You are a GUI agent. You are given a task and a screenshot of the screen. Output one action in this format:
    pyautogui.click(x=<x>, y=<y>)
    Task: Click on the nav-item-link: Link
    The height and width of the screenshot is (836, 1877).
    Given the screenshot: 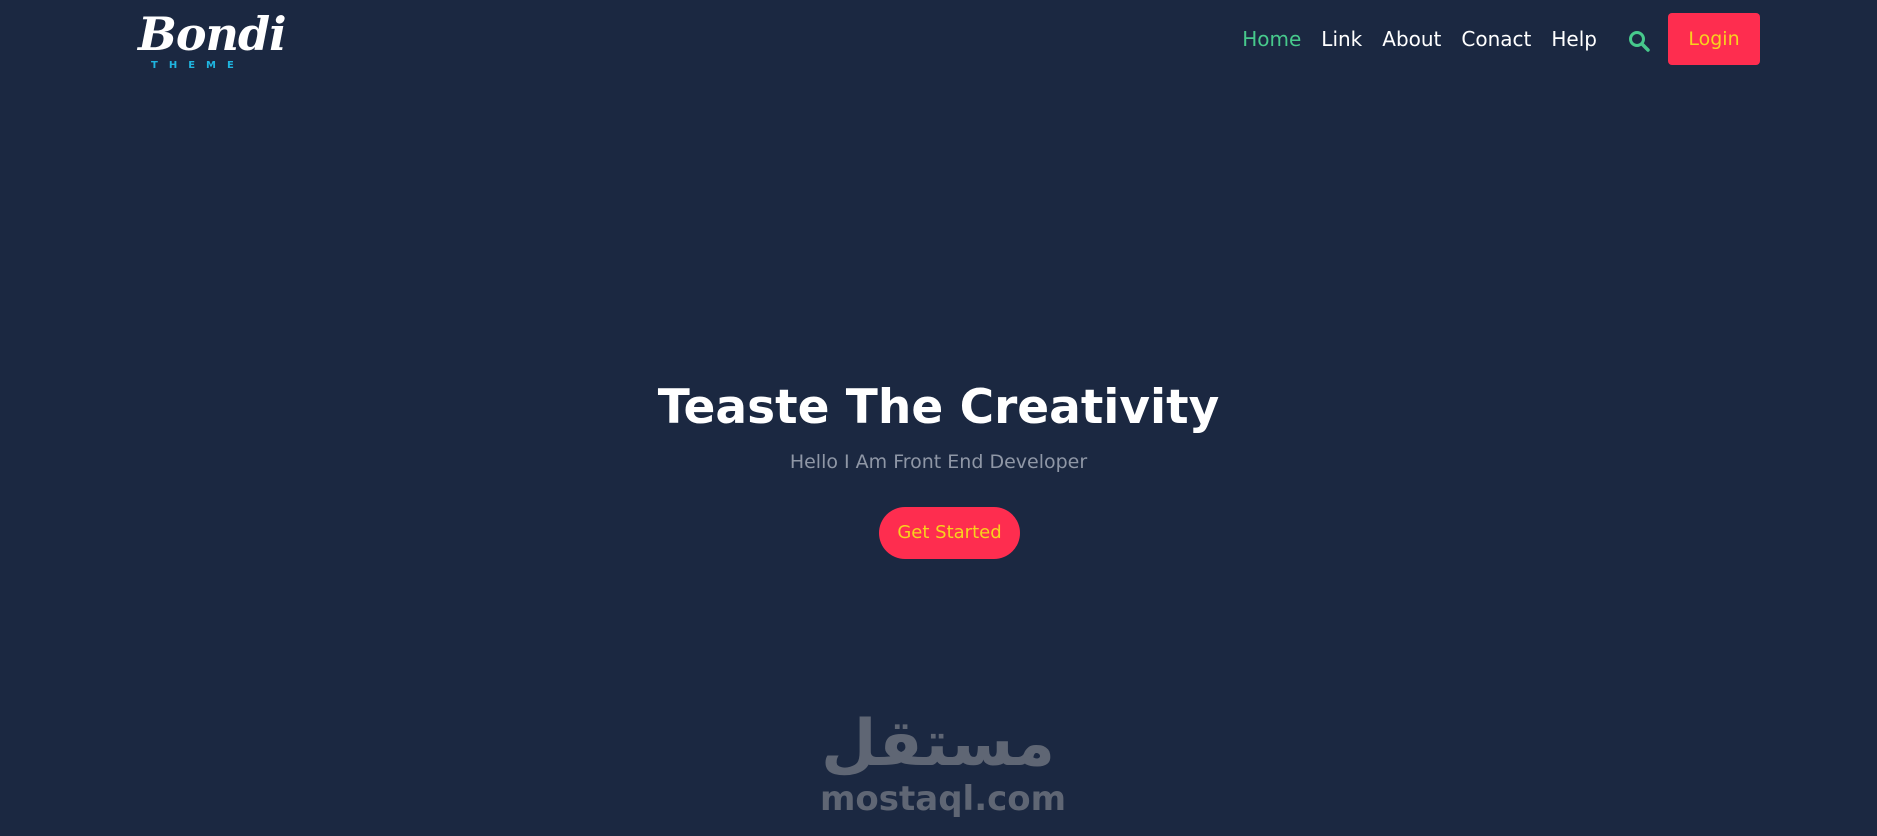 What is the action you would take?
    pyautogui.click(x=1341, y=39)
    